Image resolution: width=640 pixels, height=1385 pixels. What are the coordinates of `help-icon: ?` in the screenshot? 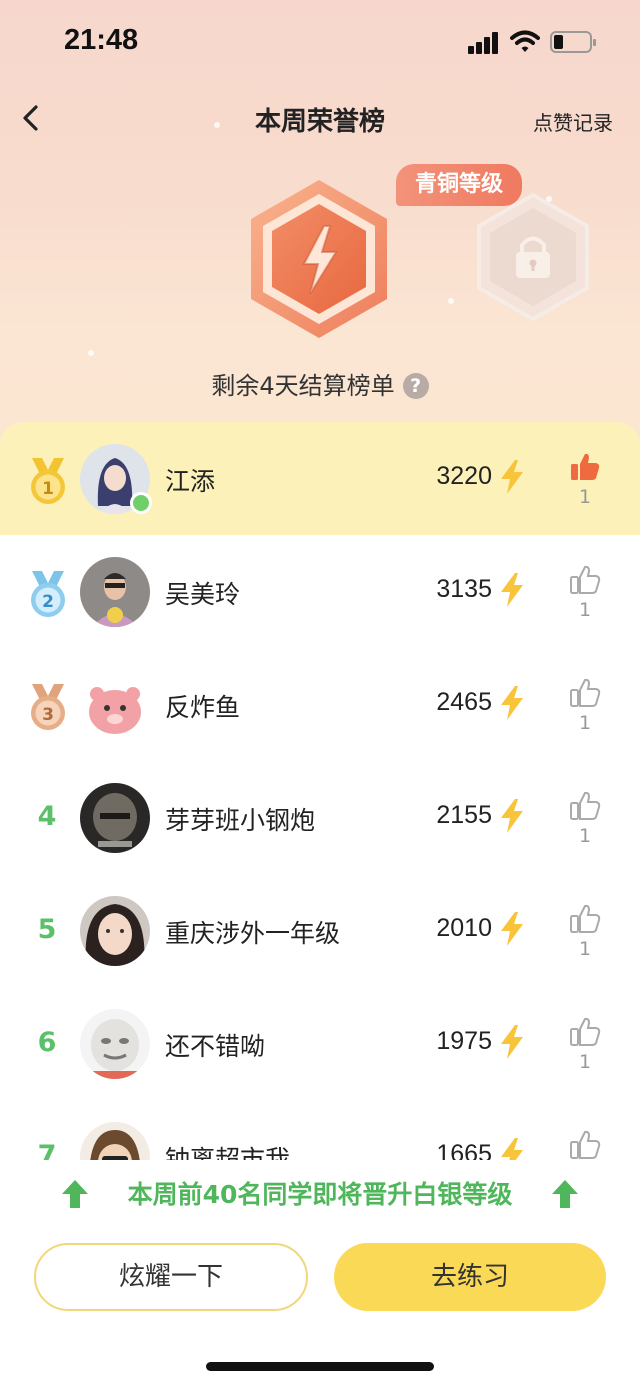 It's located at (415, 386).